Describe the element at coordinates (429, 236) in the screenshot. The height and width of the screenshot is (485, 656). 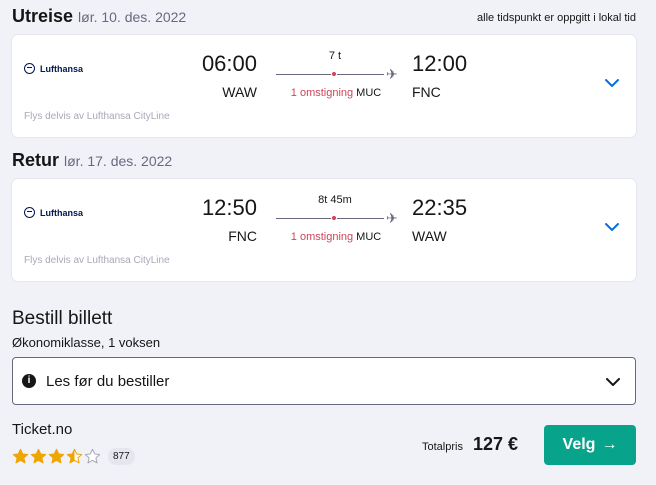
I see `arrival-airport: WAW` at that location.